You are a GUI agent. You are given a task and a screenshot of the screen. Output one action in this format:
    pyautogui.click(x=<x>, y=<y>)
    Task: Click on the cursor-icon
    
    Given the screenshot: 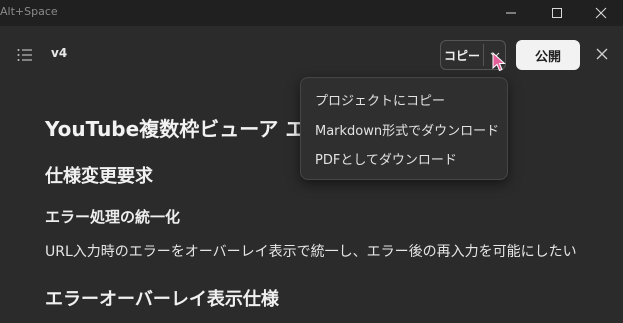 What is the action you would take?
    pyautogui.click(x=499, y=62)
    